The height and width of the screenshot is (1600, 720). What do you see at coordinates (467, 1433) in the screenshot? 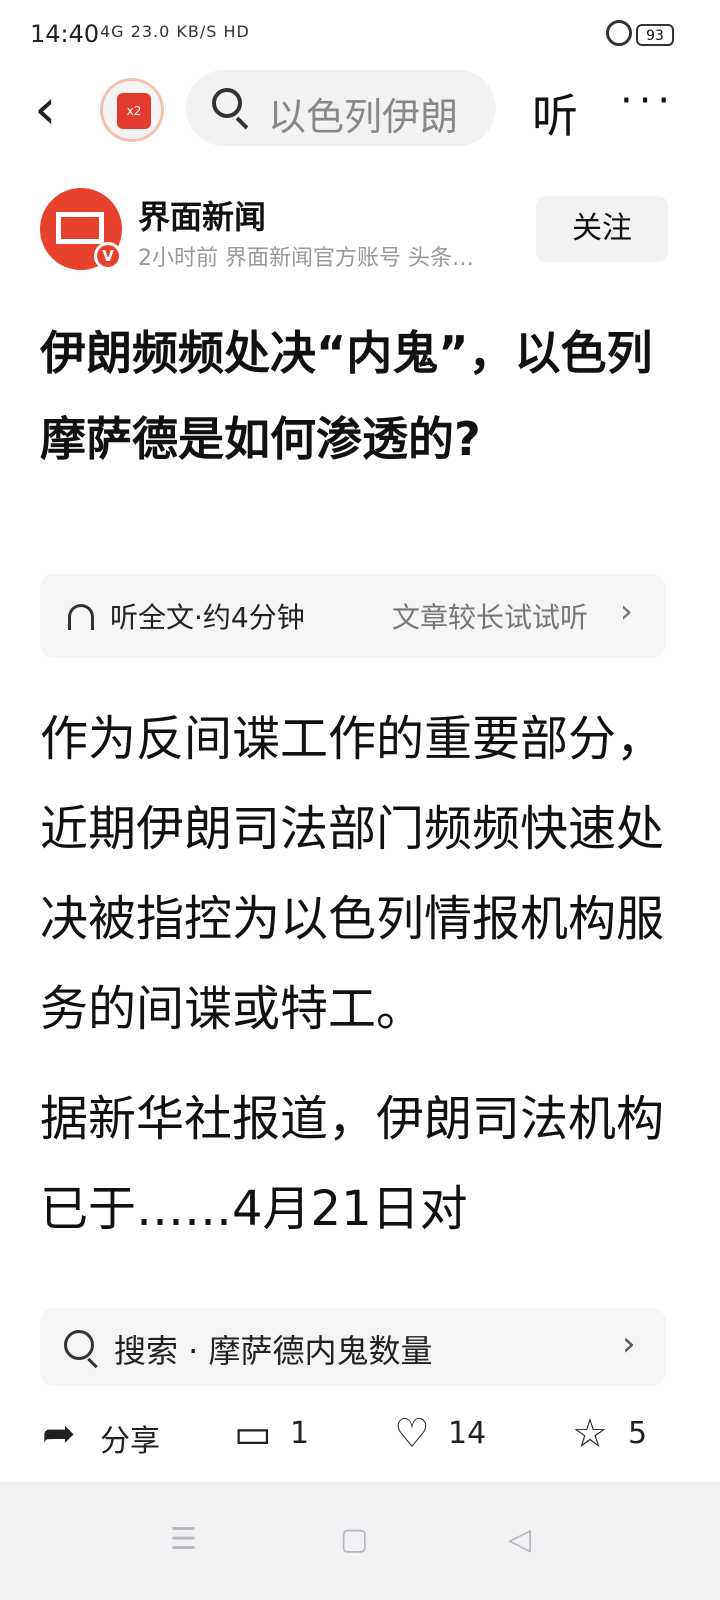
I see `like-count: 14` at bounding box center [467, 1433].